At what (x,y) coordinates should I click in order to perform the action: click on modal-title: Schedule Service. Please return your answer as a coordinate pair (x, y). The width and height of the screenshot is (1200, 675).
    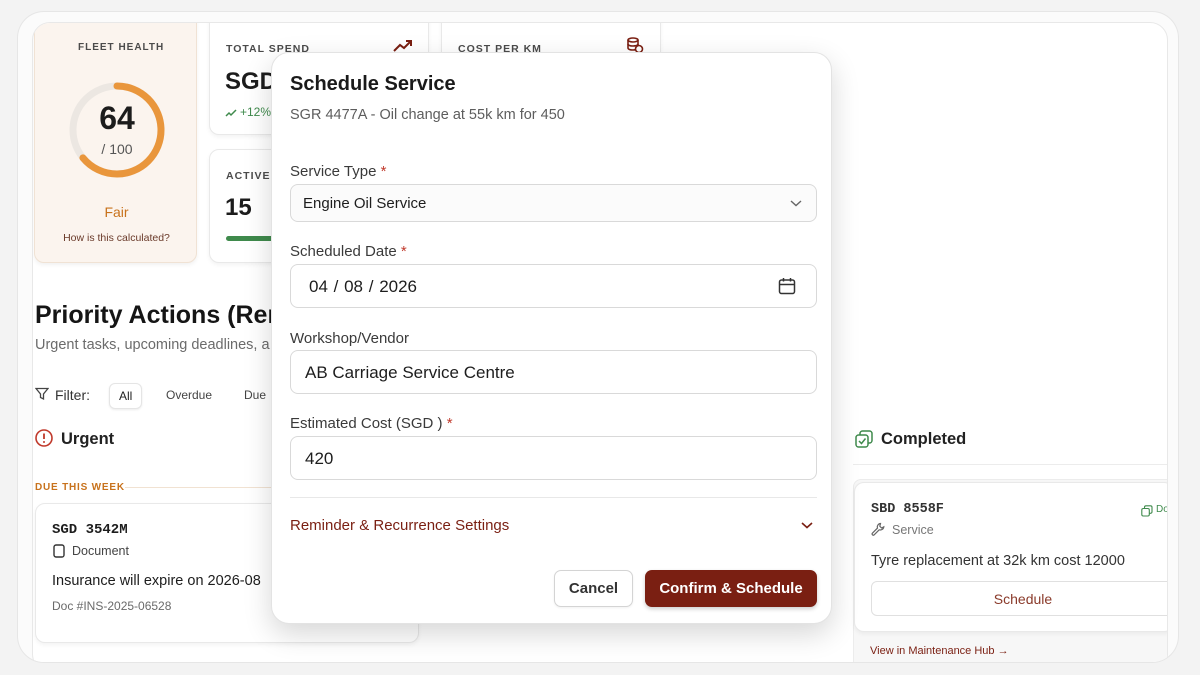
    Looking at the image, I should click on (373, 84).